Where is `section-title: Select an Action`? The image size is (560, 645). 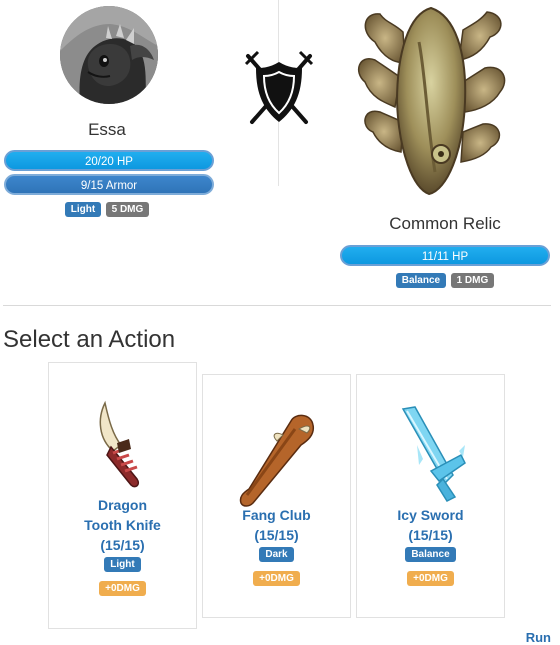
section-title: Select an Action is located at coordinates (89, 339).